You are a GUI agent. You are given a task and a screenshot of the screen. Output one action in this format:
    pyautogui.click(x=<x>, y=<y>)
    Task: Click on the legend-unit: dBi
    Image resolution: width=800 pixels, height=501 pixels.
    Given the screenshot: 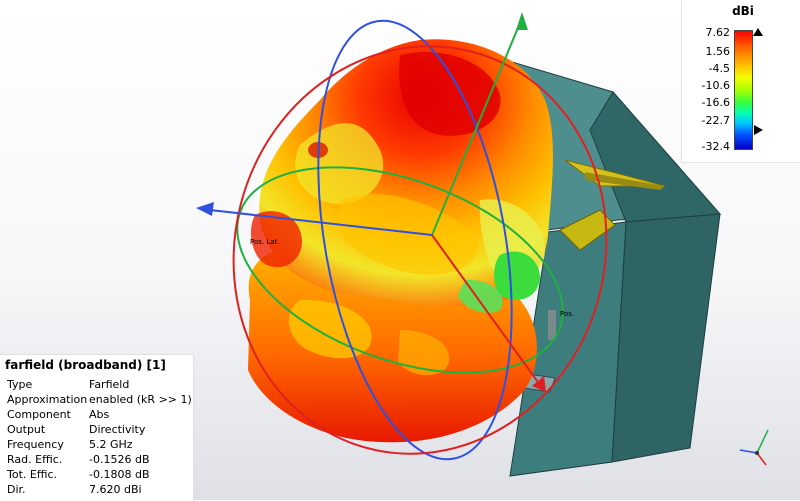 What is the action you would take?
    pyautogui.click(x=743, y=11)
    